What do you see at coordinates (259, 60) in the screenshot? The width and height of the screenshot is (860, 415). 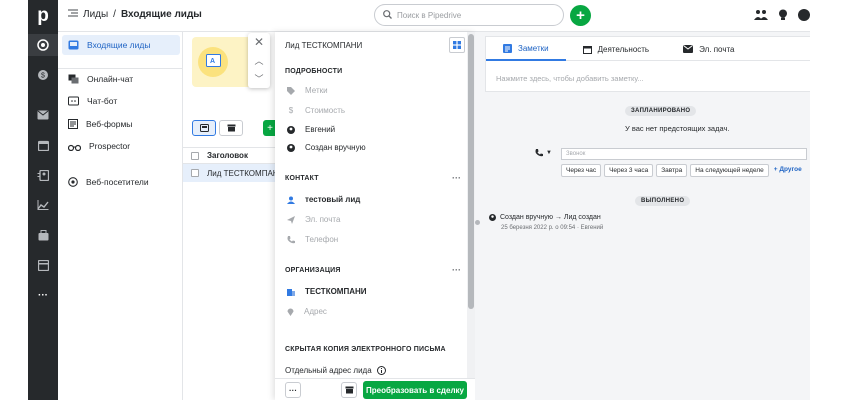 I see `chevron-up-icon: ︿` at bounding box center [259, 60].